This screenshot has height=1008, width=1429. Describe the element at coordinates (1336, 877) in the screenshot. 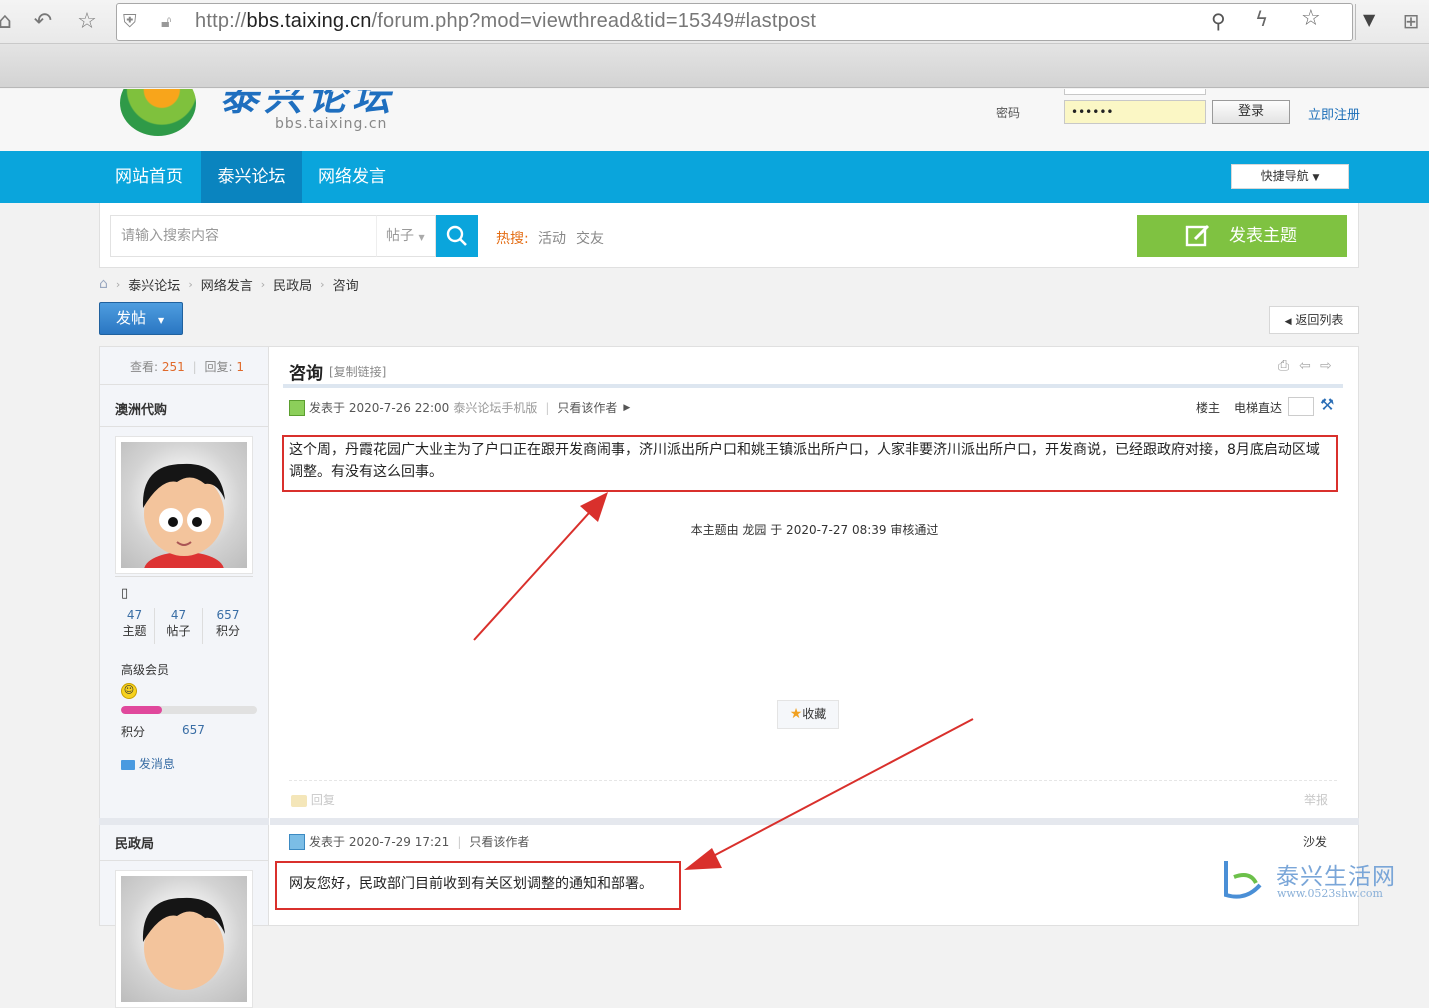

I see `watermark-name: 泰兴生活网` at that location.